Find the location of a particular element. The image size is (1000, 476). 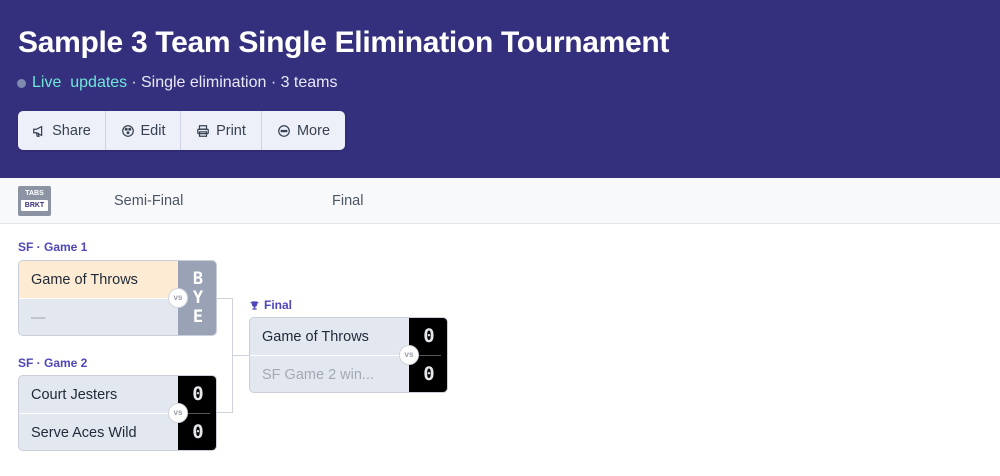

trophy-icon is located at coordinates (254, 305).